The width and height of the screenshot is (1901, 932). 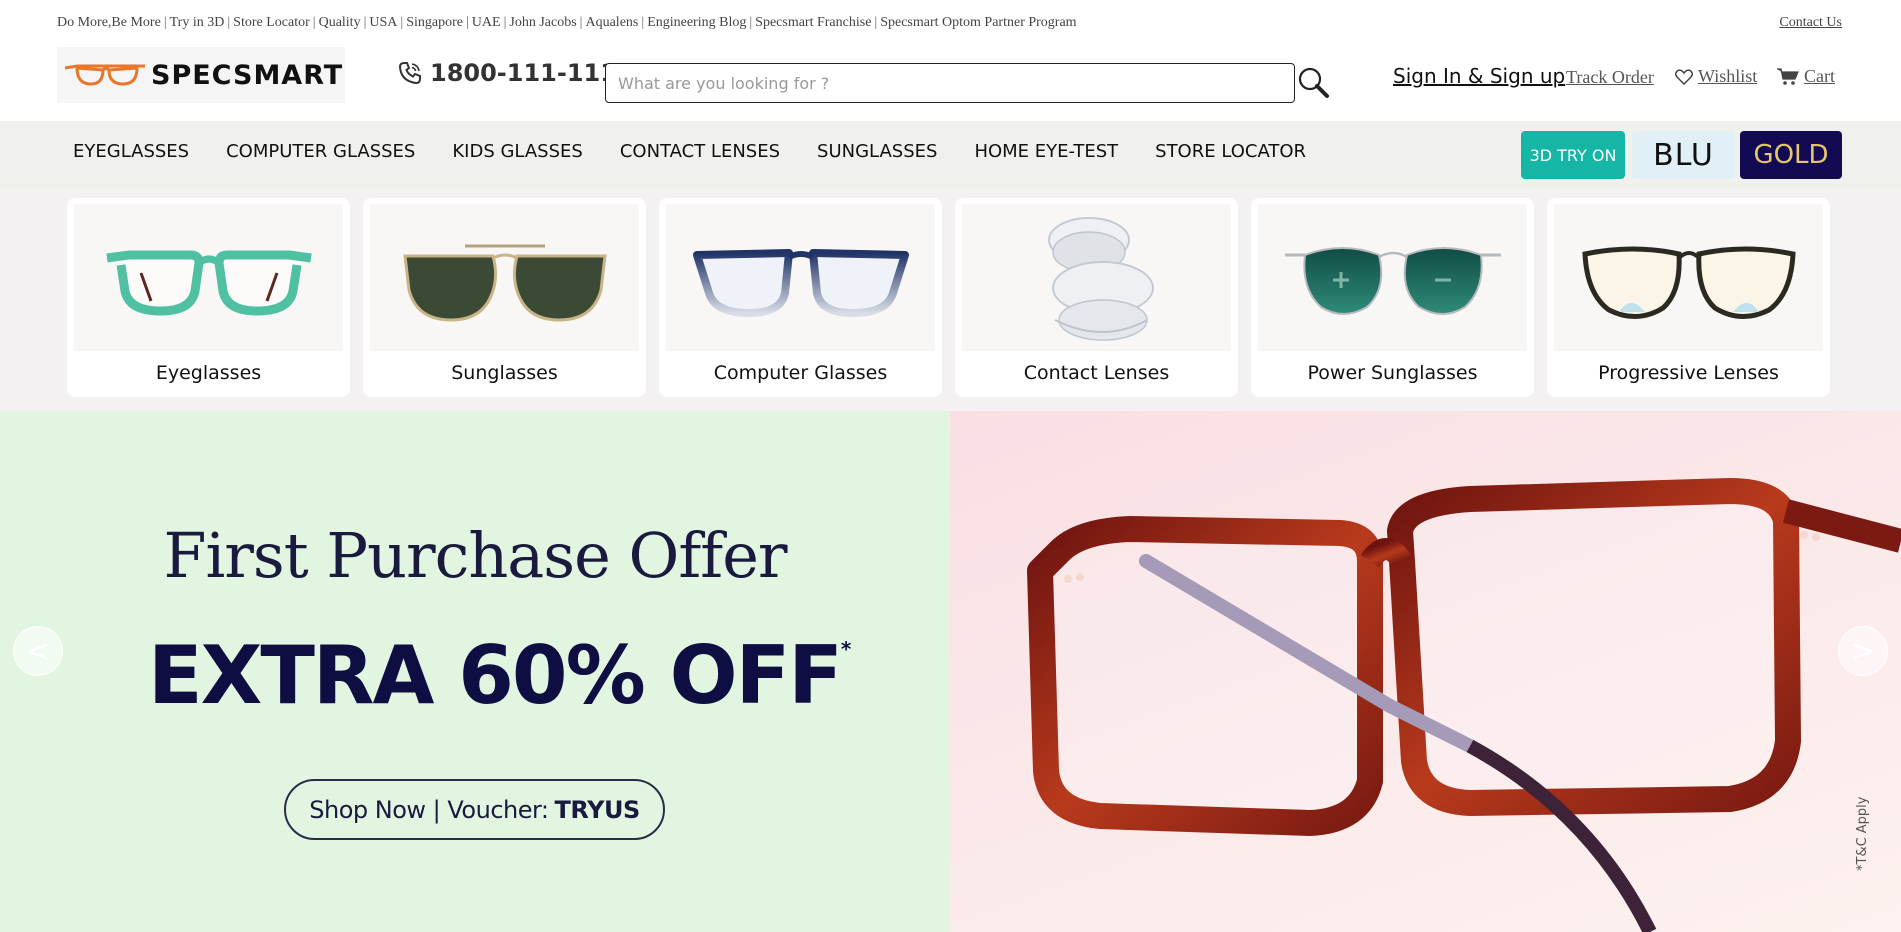 I want to click on voucher-code: TRYUS, so click(x=597, y=809).